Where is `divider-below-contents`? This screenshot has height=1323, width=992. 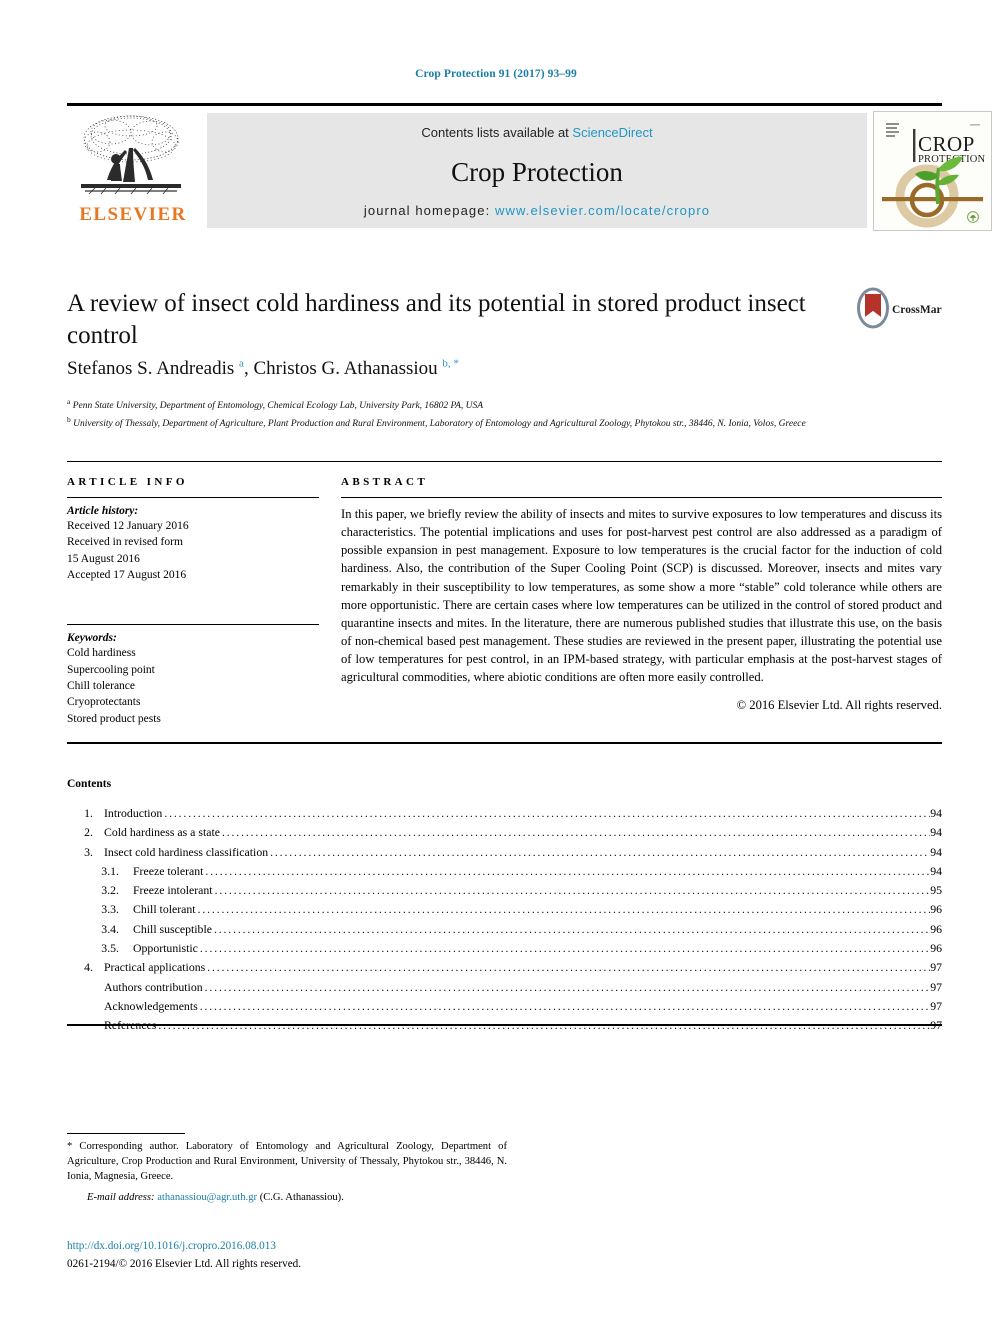
divider-below-contents is located at coordinates (504, 1025).